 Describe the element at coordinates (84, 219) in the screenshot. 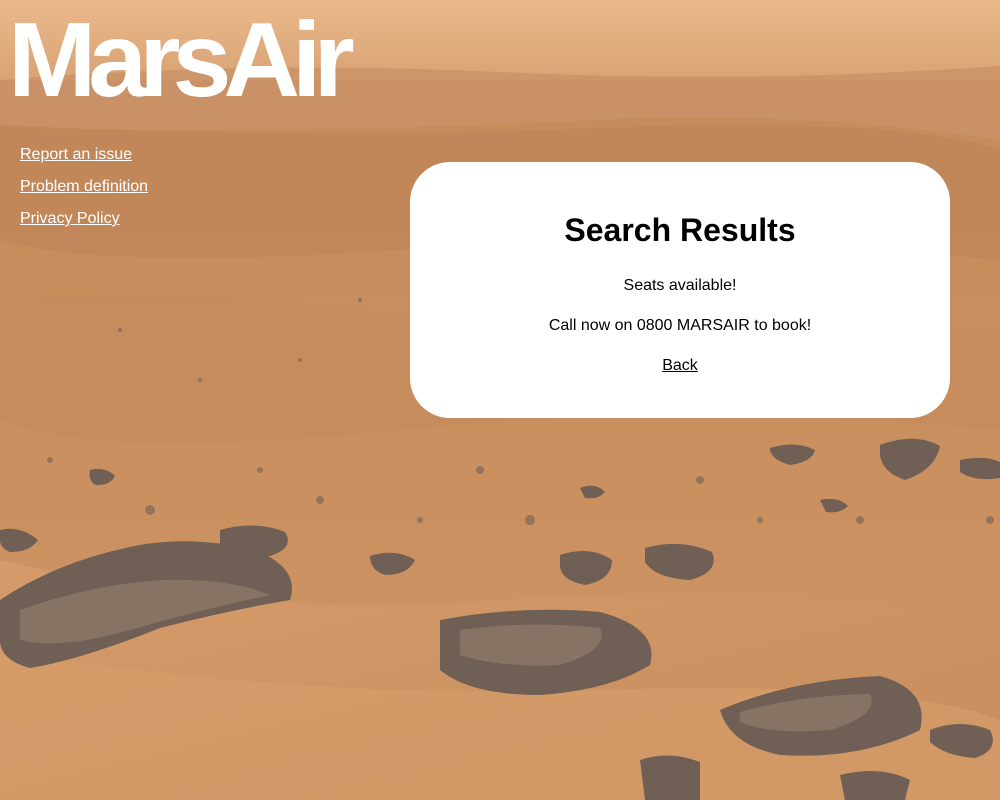

I see `privacy-policy-link: Privacy Policy` at that location.